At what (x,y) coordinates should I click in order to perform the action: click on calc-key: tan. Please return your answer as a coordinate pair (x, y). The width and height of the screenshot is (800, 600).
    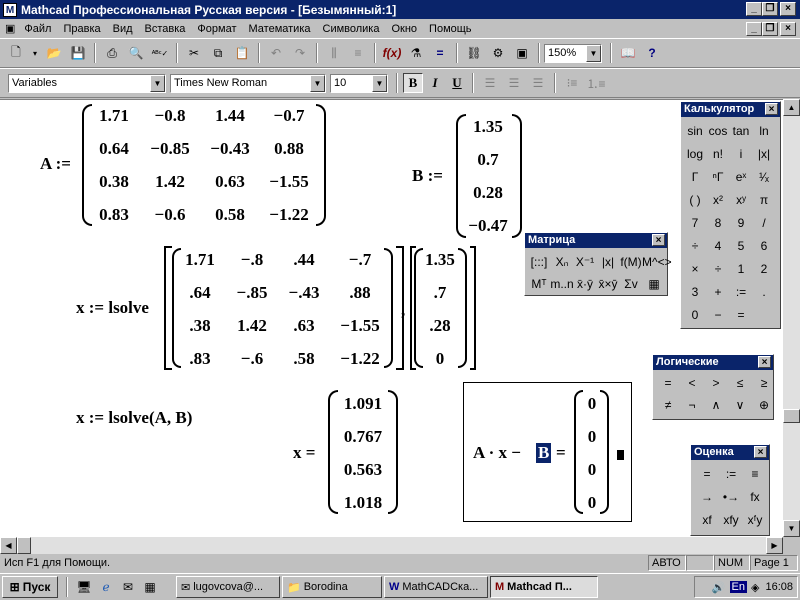
    Looking at the image, I should click on (741, 131).